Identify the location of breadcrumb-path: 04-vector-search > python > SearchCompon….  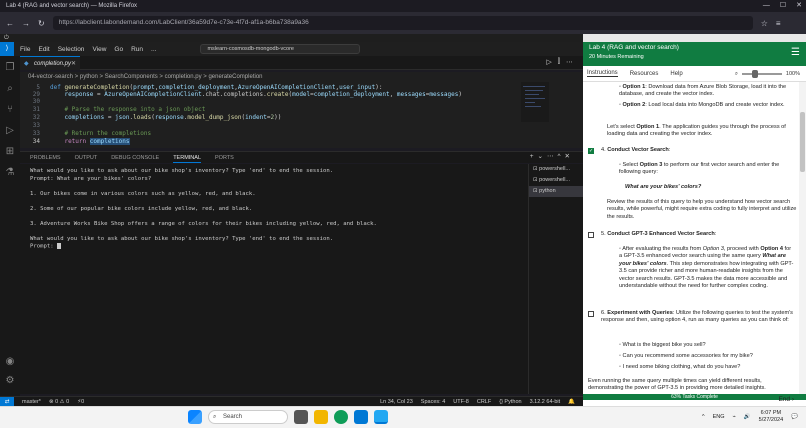
(96, 77).